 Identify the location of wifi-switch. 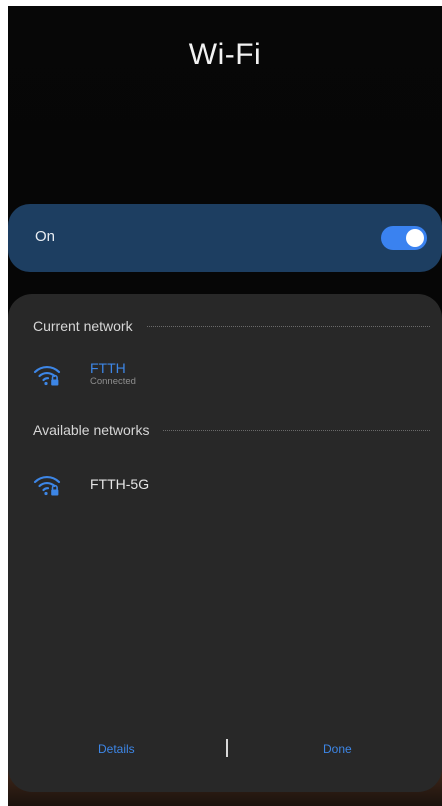
(404, 238).